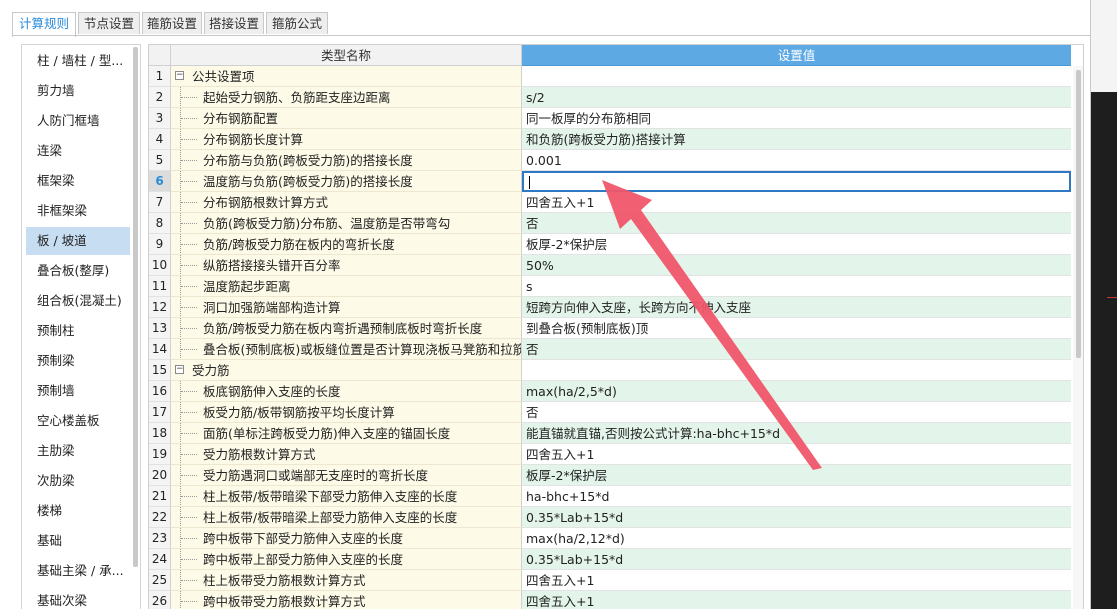 Image resolution: width=1117 pixels, height=609 pixels. I want to click on type-name-cell: − 公共设置项, so click(346, 76).